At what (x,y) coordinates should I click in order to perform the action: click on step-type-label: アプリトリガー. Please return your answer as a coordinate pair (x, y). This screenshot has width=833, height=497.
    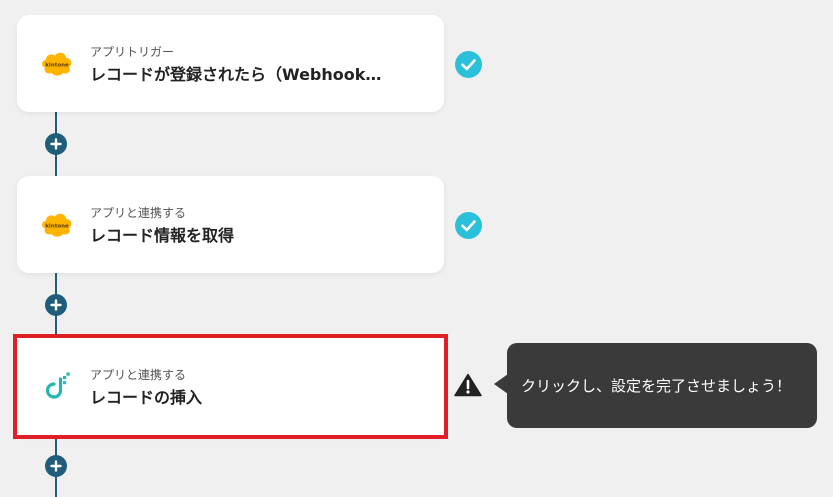
    Looking at the image, I should click on (132, 52).